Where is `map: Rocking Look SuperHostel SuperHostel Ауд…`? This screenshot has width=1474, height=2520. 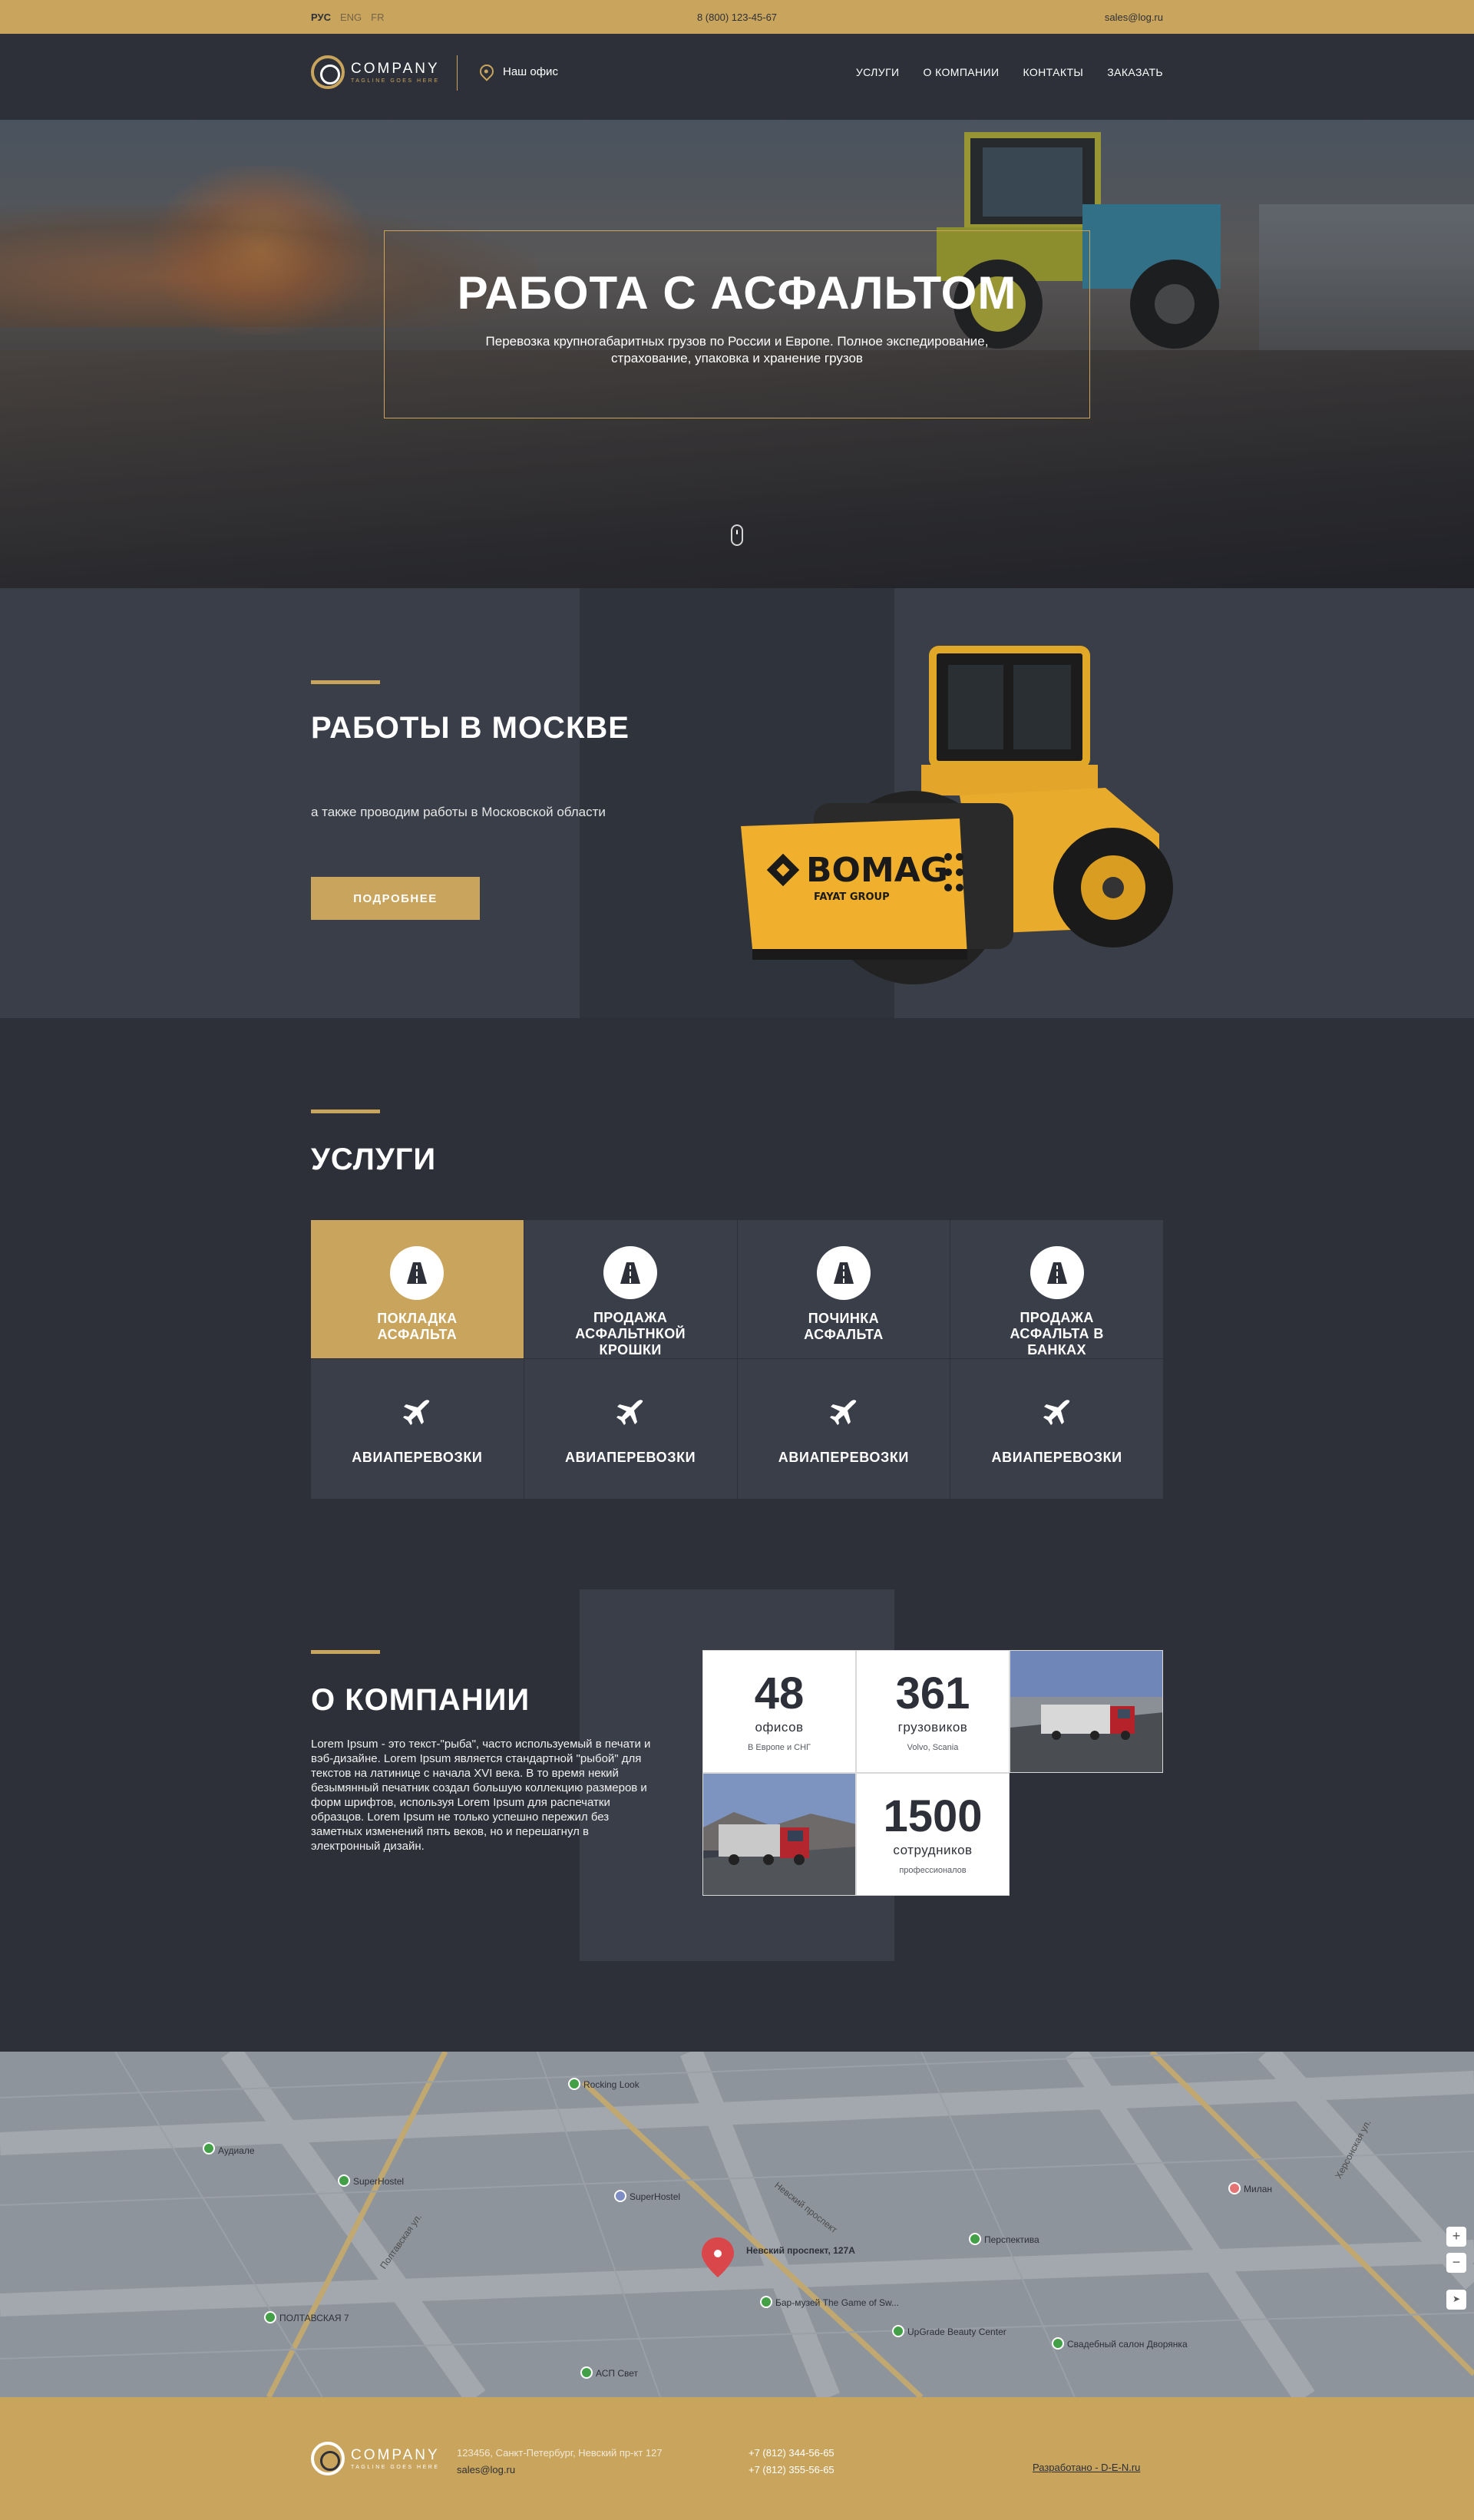
map: Rocking Look SuperHostel SuperHostel Ауд… is located at coordinates (737, 2224).